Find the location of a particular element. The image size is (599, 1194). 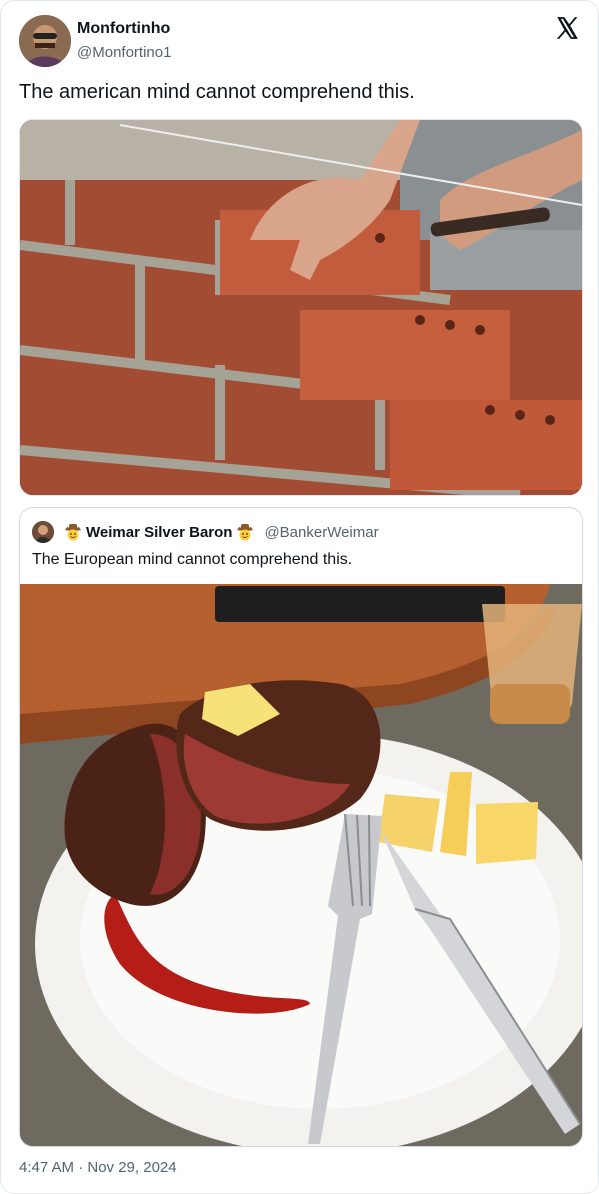

avatar-image is located at coordinates (45, 41).